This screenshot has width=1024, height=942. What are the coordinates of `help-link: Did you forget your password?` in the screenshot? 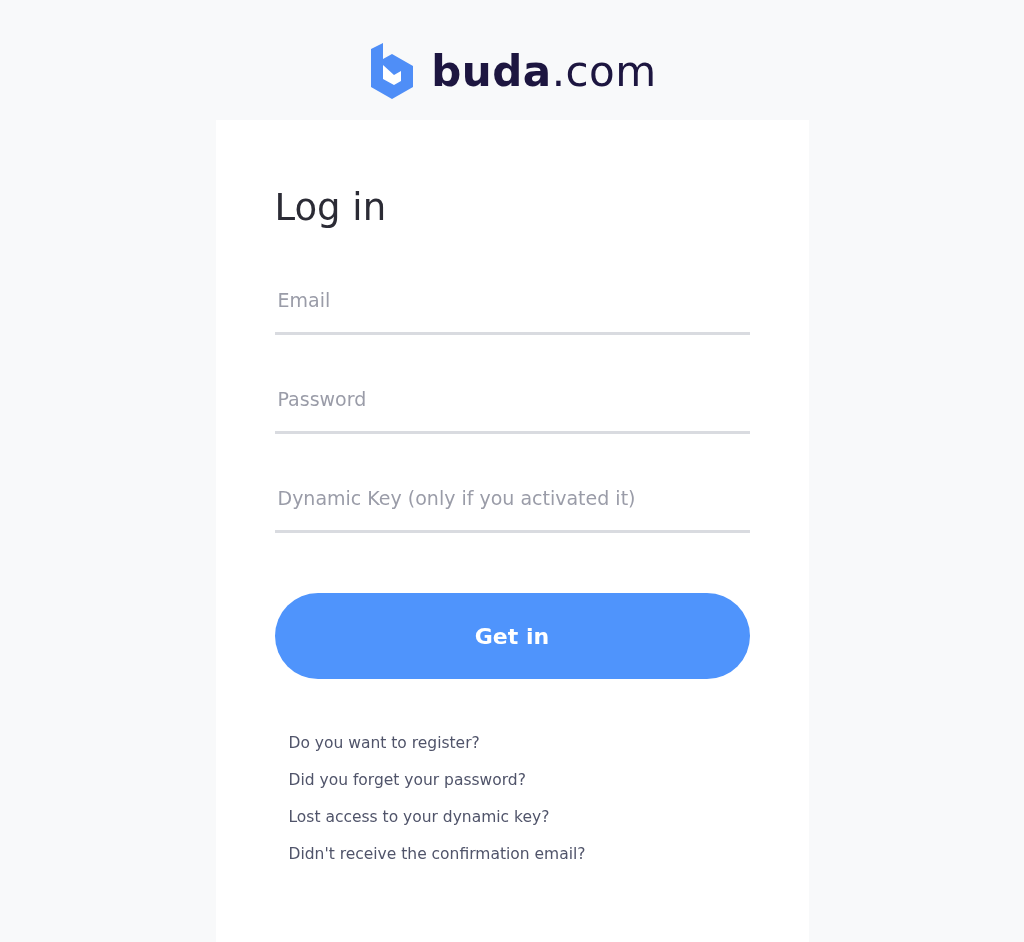 It's located at (407, 780).